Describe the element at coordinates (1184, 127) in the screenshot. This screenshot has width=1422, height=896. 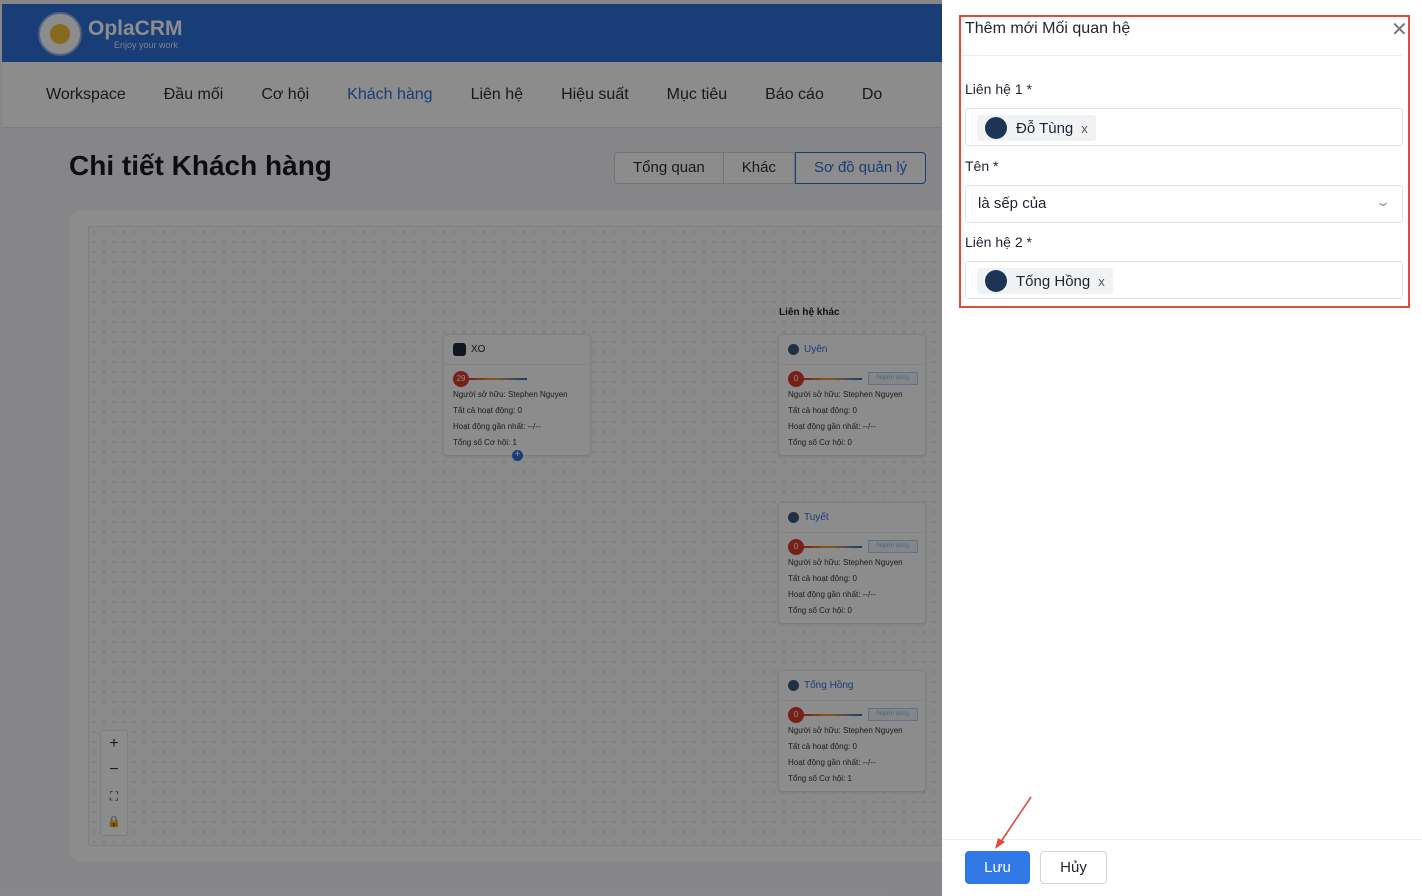
I see `contact1-field: Đỗ Tùng x` at that location.